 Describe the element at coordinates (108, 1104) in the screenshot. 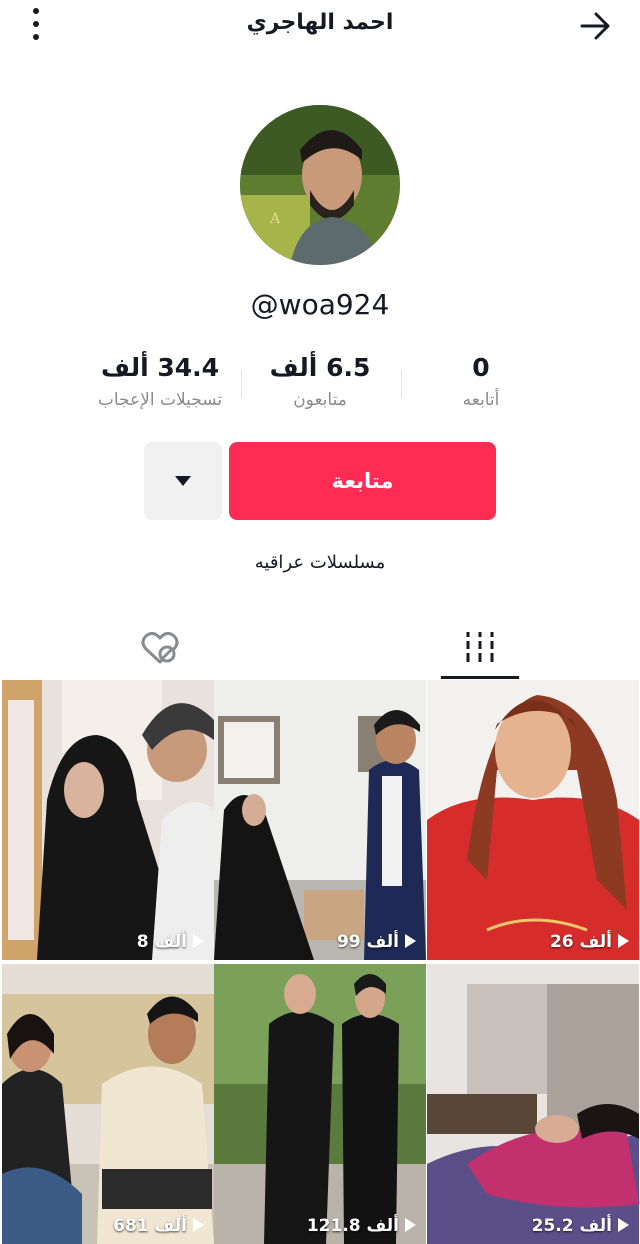

I see `video-thumbnail: 681 ألف` at that location.